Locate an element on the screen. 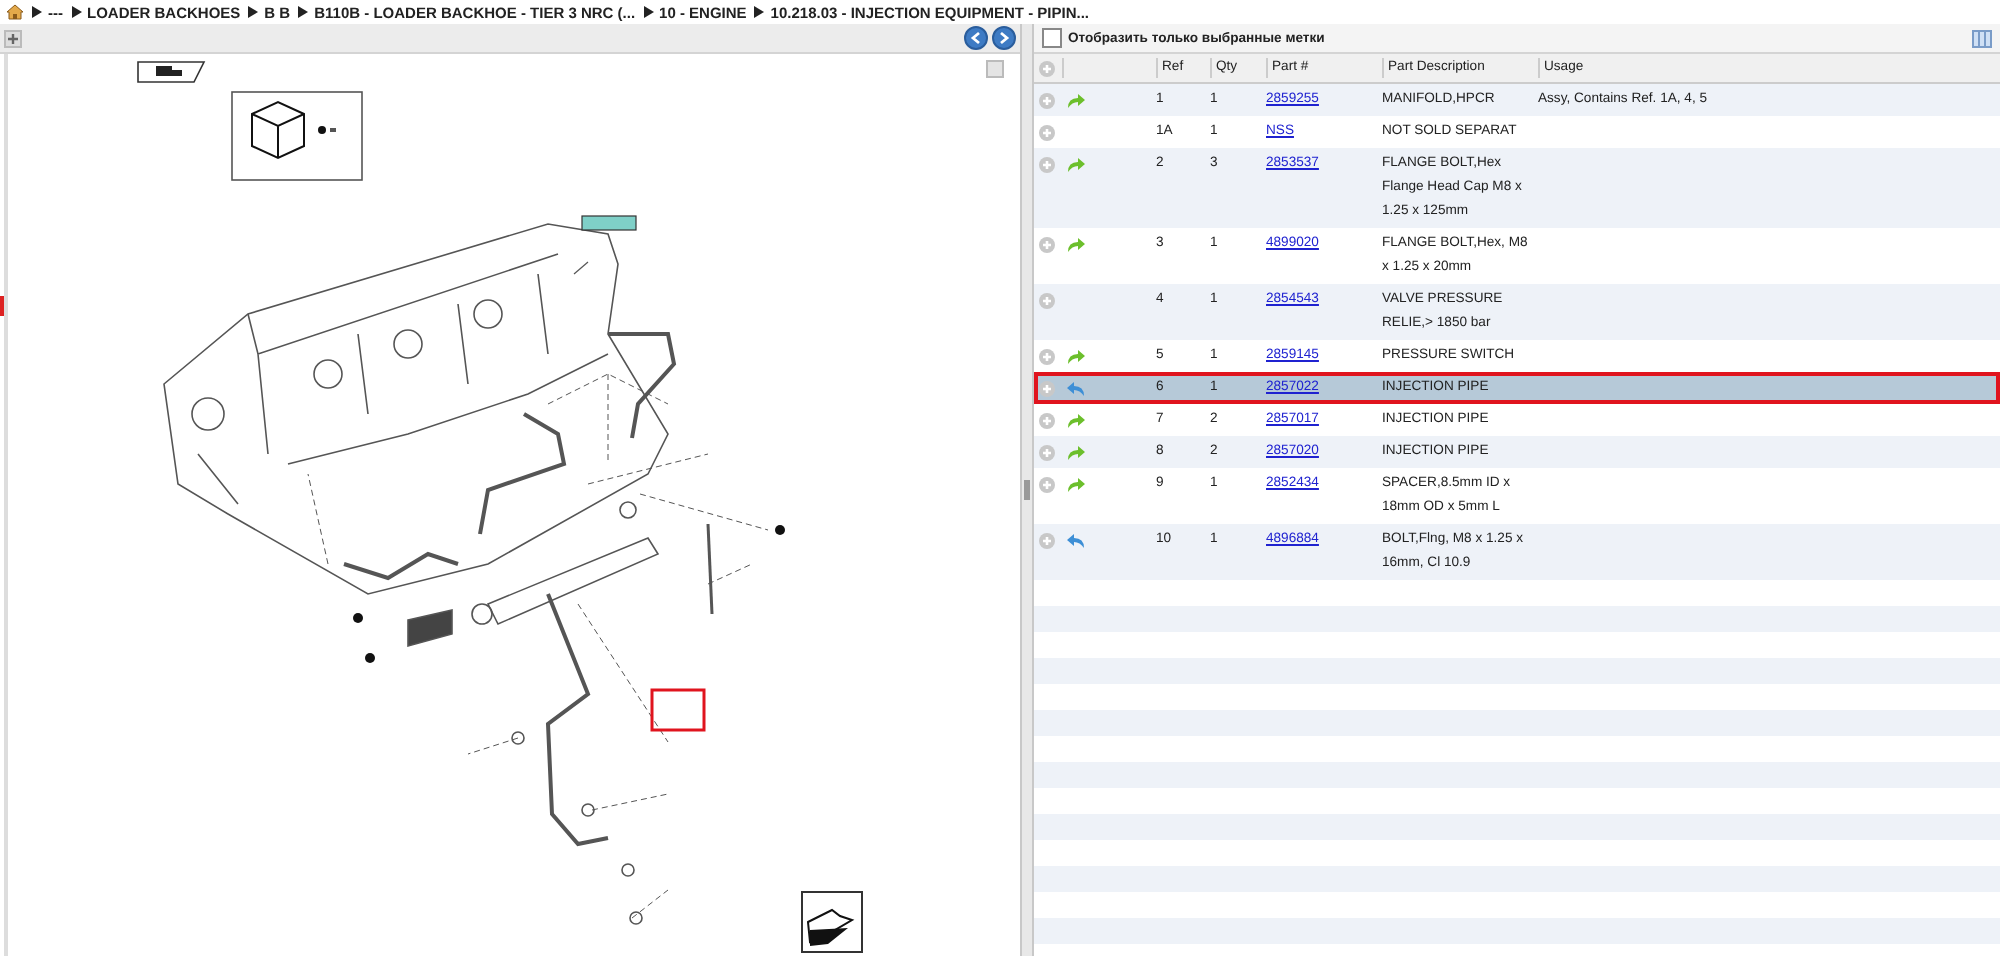  fit-view-button is located at coordinates (995, 69).